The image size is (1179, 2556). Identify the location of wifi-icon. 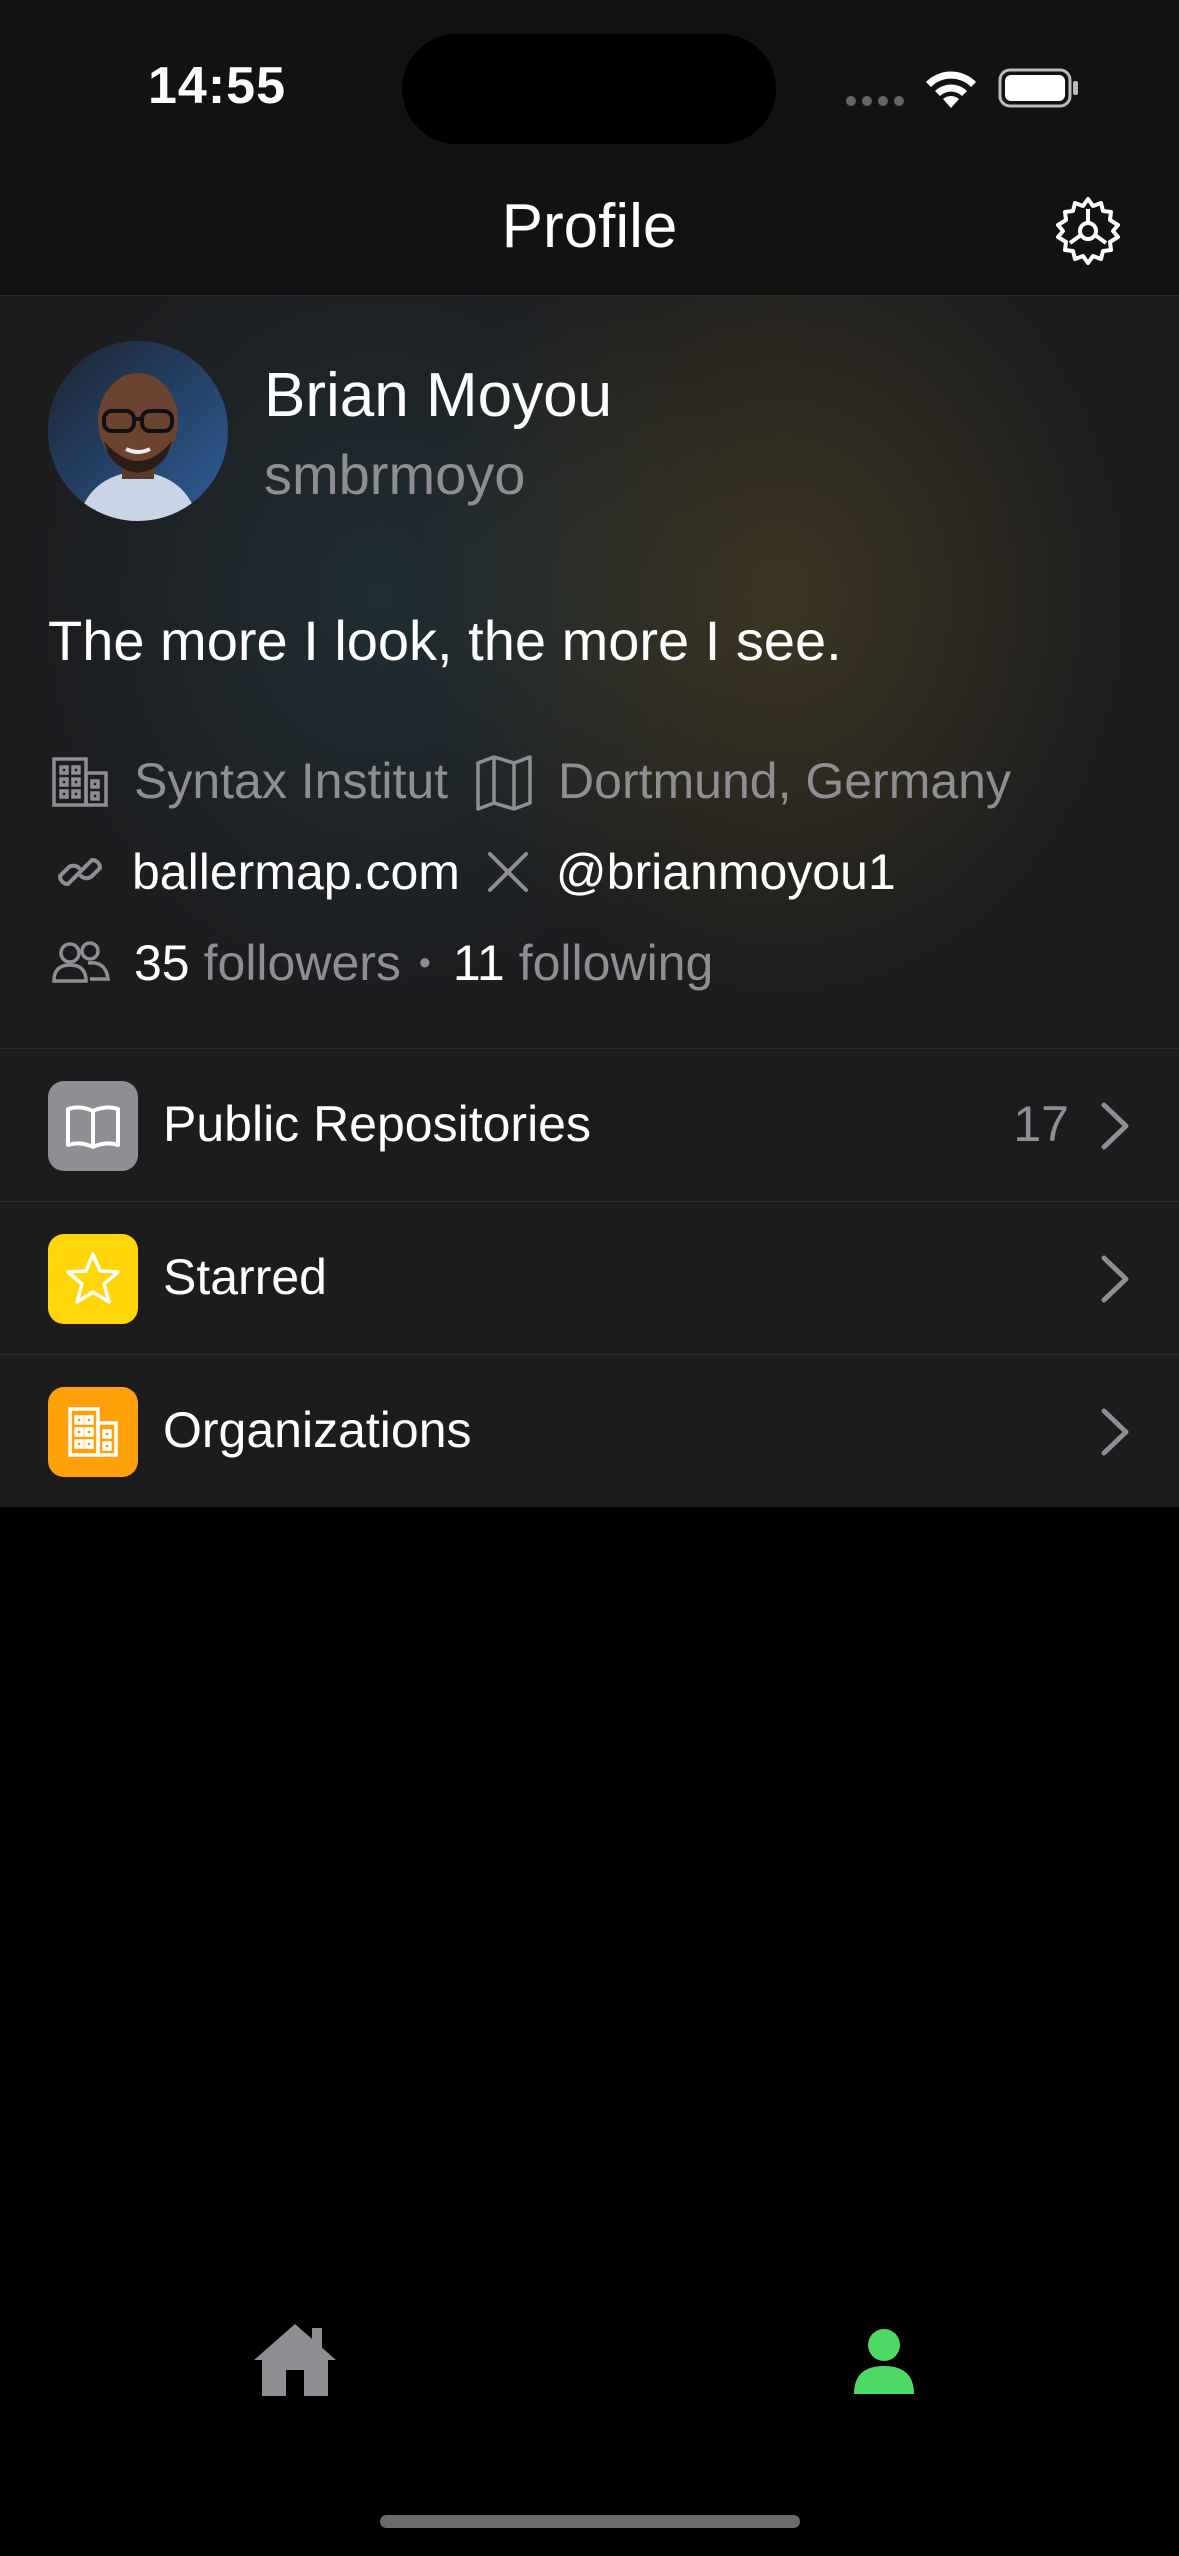
(951, 89).